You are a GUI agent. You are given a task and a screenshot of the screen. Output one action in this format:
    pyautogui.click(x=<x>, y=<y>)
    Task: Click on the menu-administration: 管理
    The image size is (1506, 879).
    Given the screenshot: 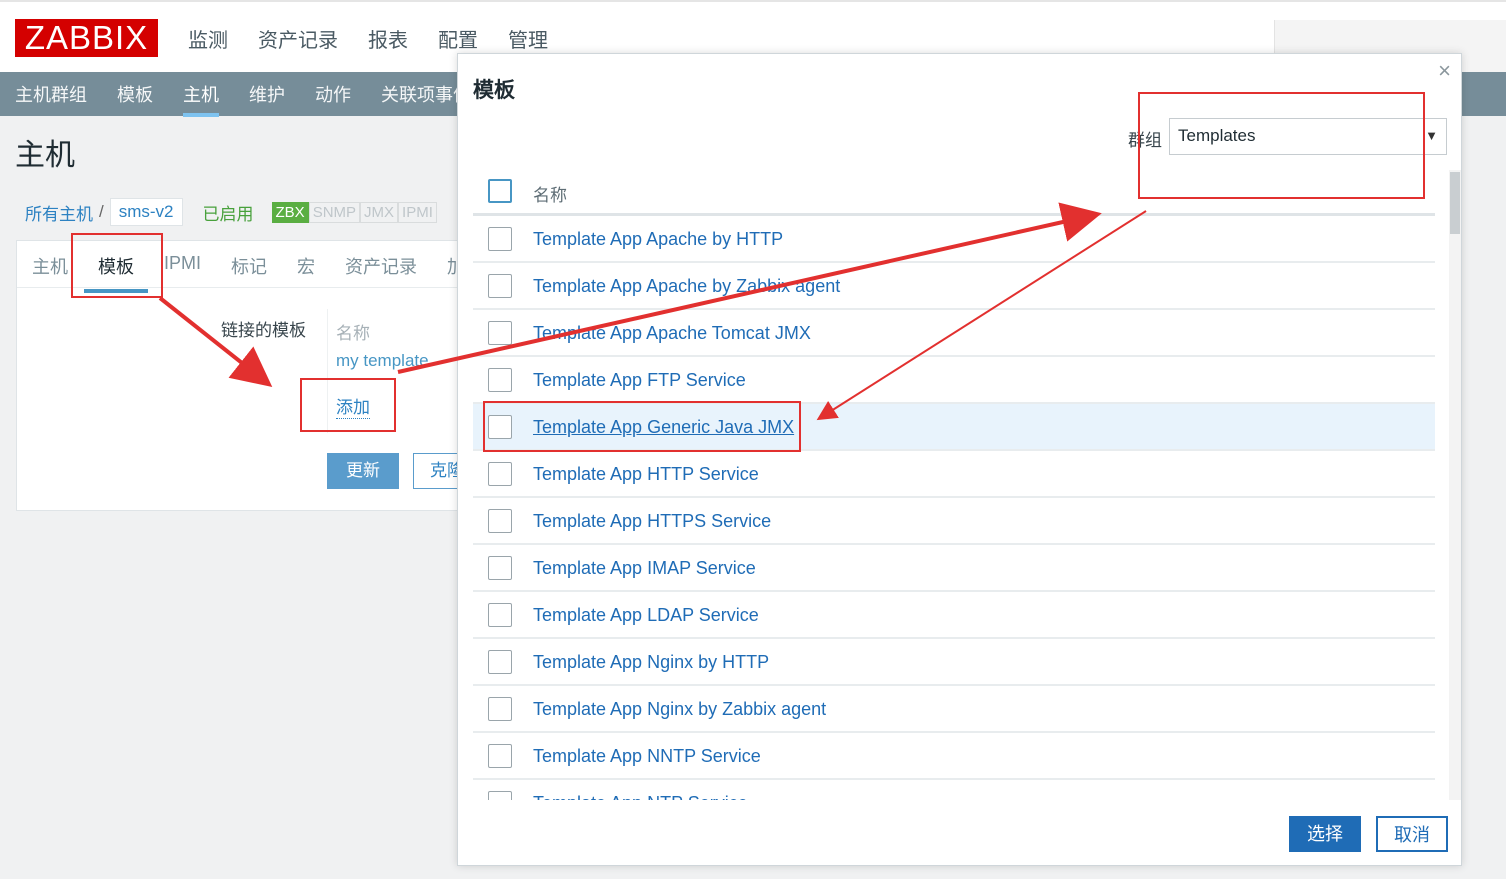 What is the action you would take?
    pyautogui.click(x=528, y=38)
    